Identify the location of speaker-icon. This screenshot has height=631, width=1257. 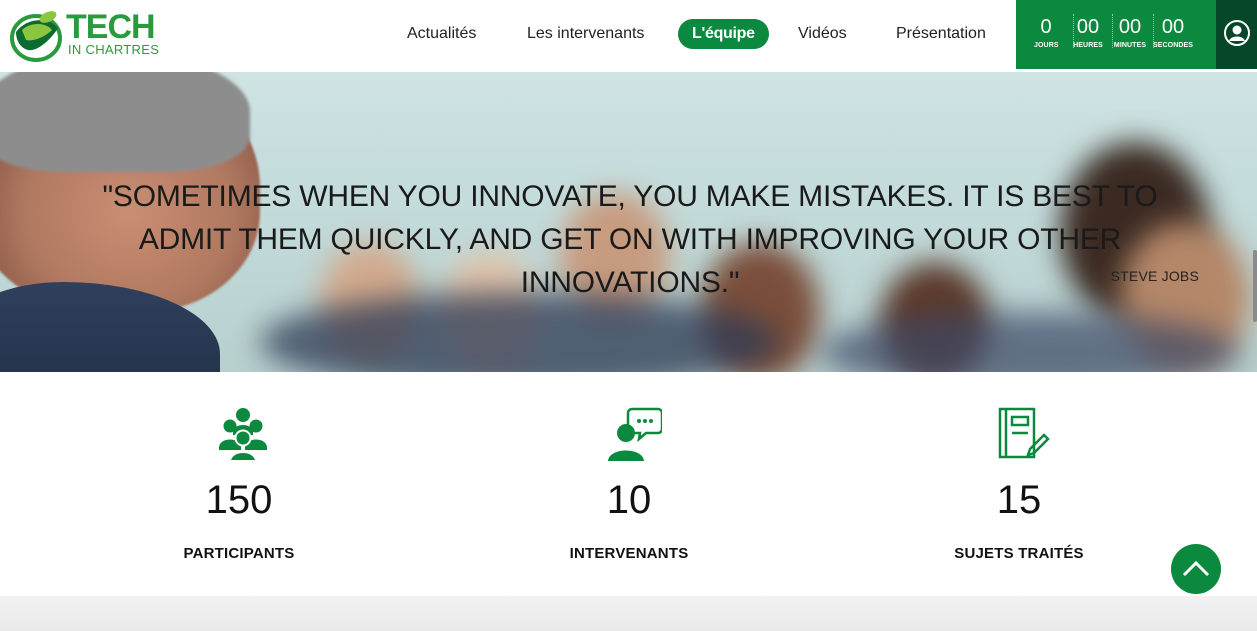
(635, 434).